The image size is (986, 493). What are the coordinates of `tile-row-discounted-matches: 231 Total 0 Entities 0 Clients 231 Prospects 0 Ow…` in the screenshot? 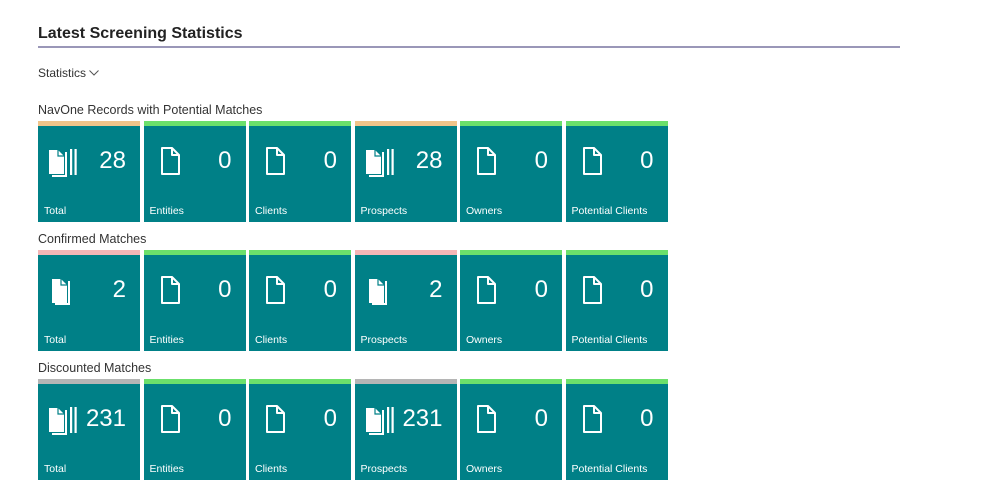 It's located at (354, 429).